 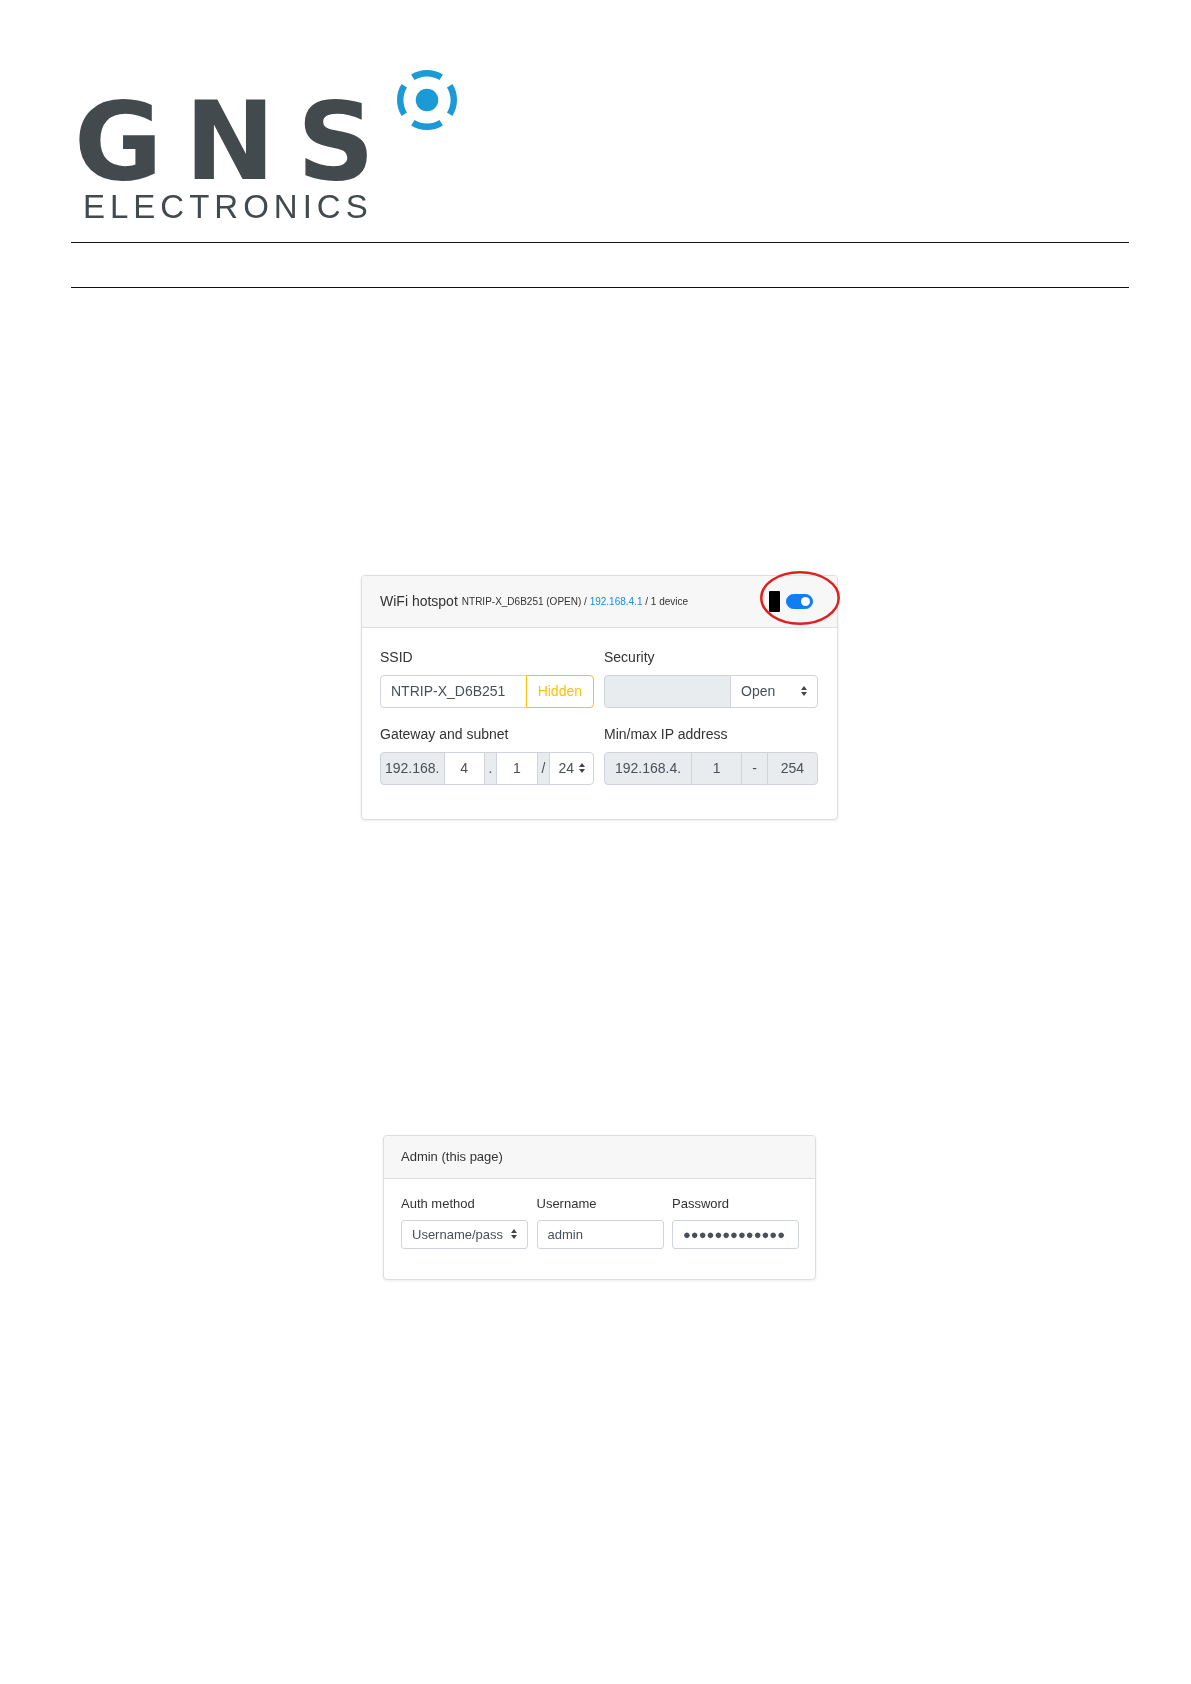 What do you see at coordinates (235, 142) in the screenshot?
I see `logo-wordmark: GNS` at bounding box center [235, 142].